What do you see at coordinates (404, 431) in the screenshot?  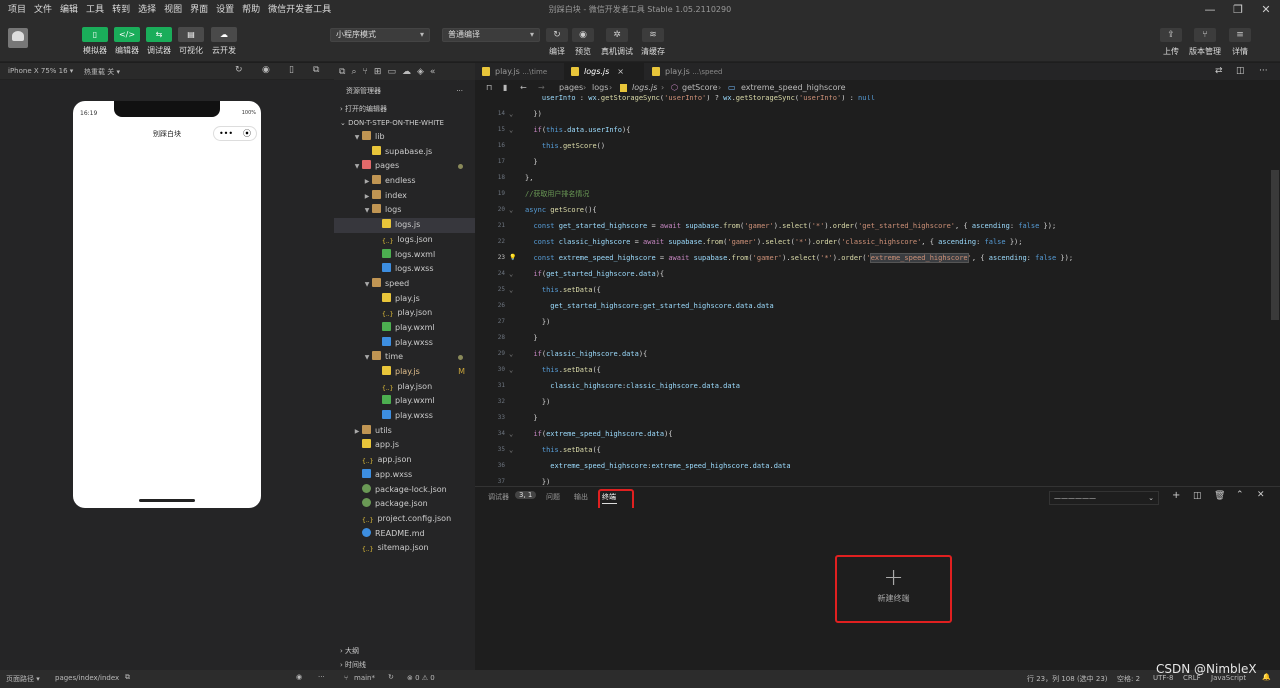 I see `folder-item: ▶ utils` at bounding box center [404, 431].